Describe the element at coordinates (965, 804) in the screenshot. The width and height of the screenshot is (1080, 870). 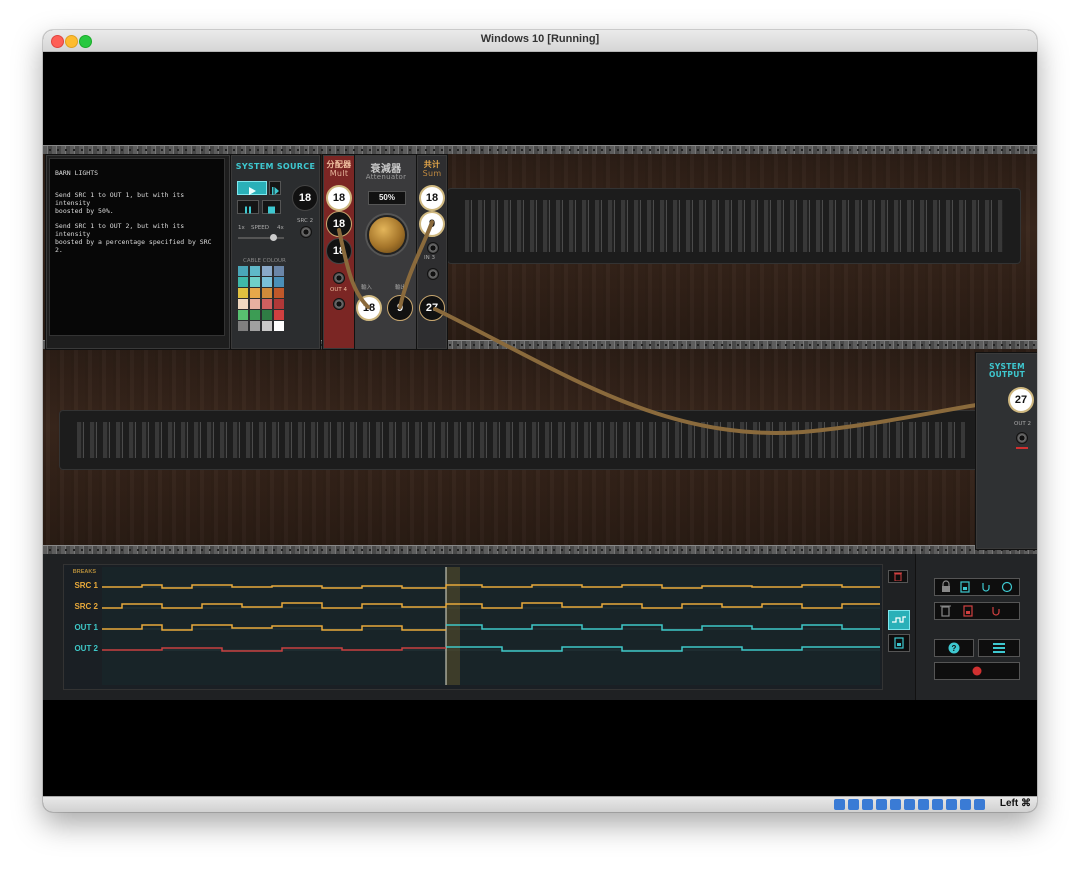
I see `globe-icon` at that location.